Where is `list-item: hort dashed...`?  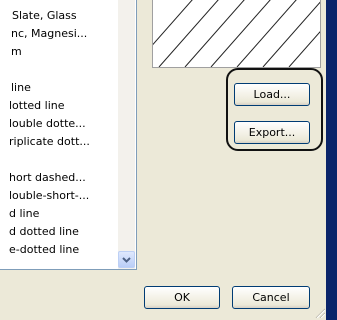 list-item: hort dashed... is located at coordinates (47, 178).